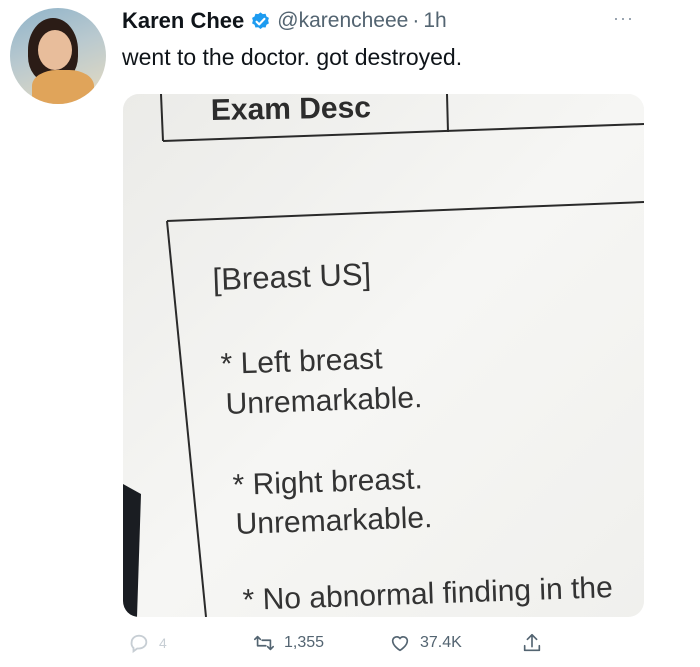 This screenshot has height=667, width=700. I want to click on tweet-header: Karen Chee @karencheee · 1h, so click(284, 21).